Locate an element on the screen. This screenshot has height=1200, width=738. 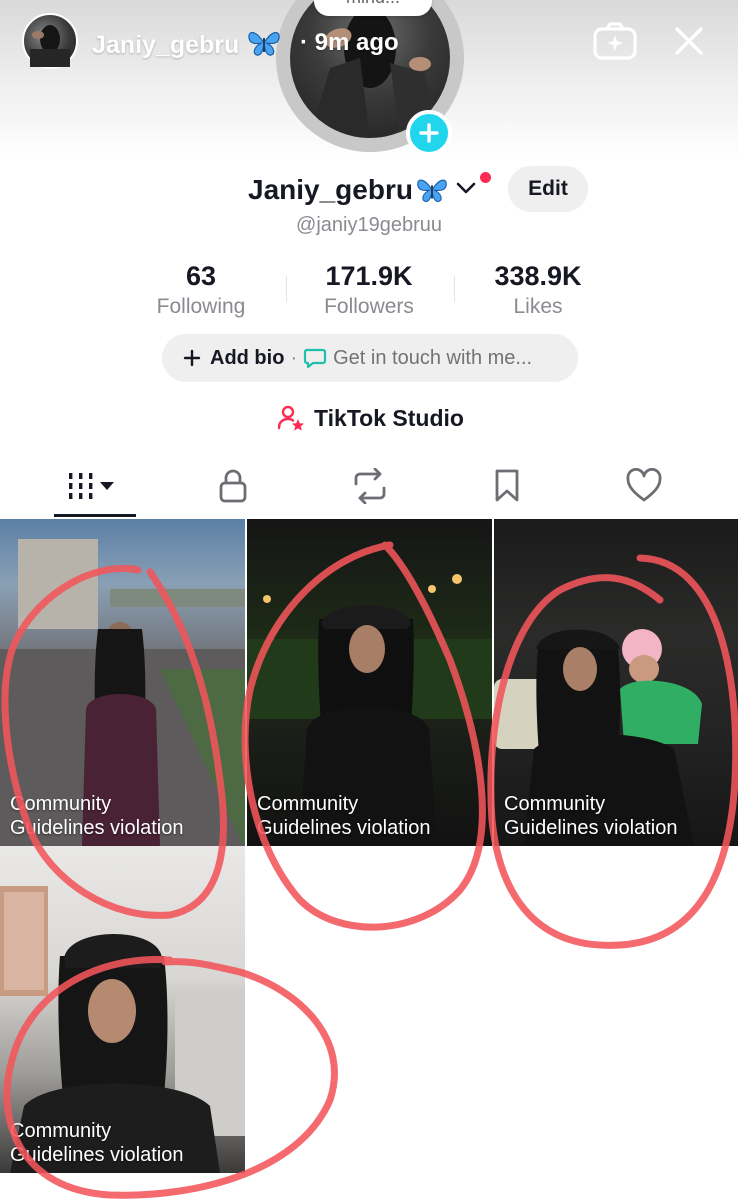
stat-followers: 171.9K Followers is located at coordinates (369, 291).